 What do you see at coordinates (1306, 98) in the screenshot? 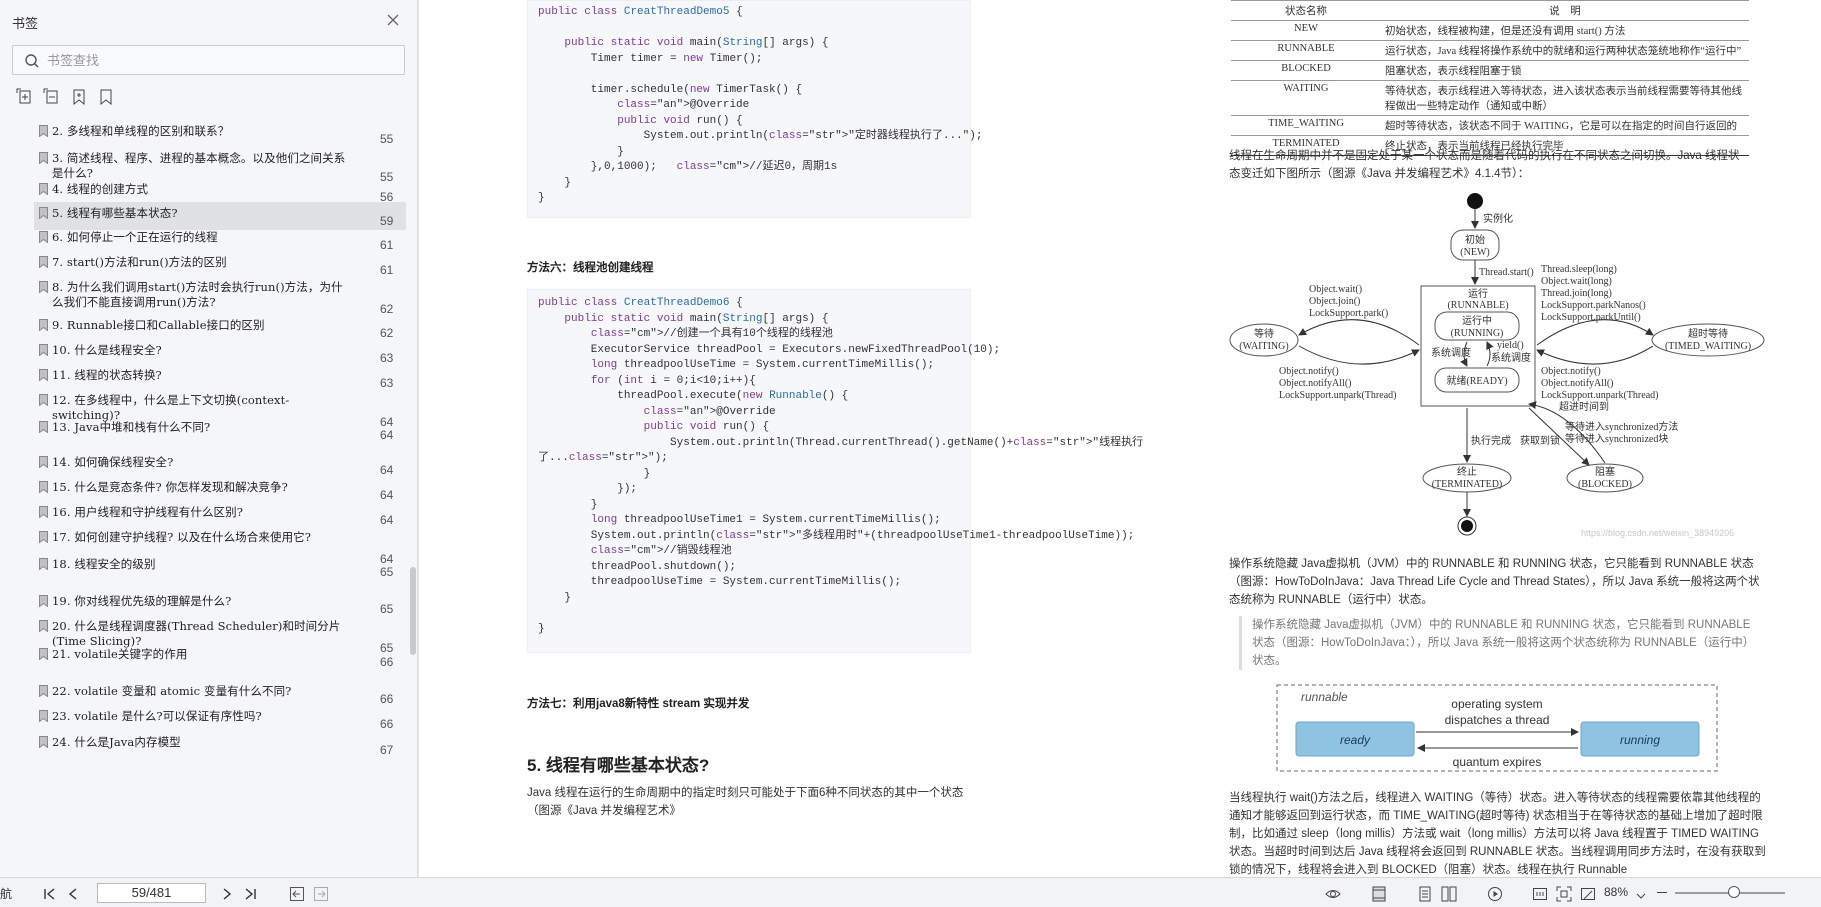
I see `state-name-cell: WAITING` at bounding box center [1306, 98].